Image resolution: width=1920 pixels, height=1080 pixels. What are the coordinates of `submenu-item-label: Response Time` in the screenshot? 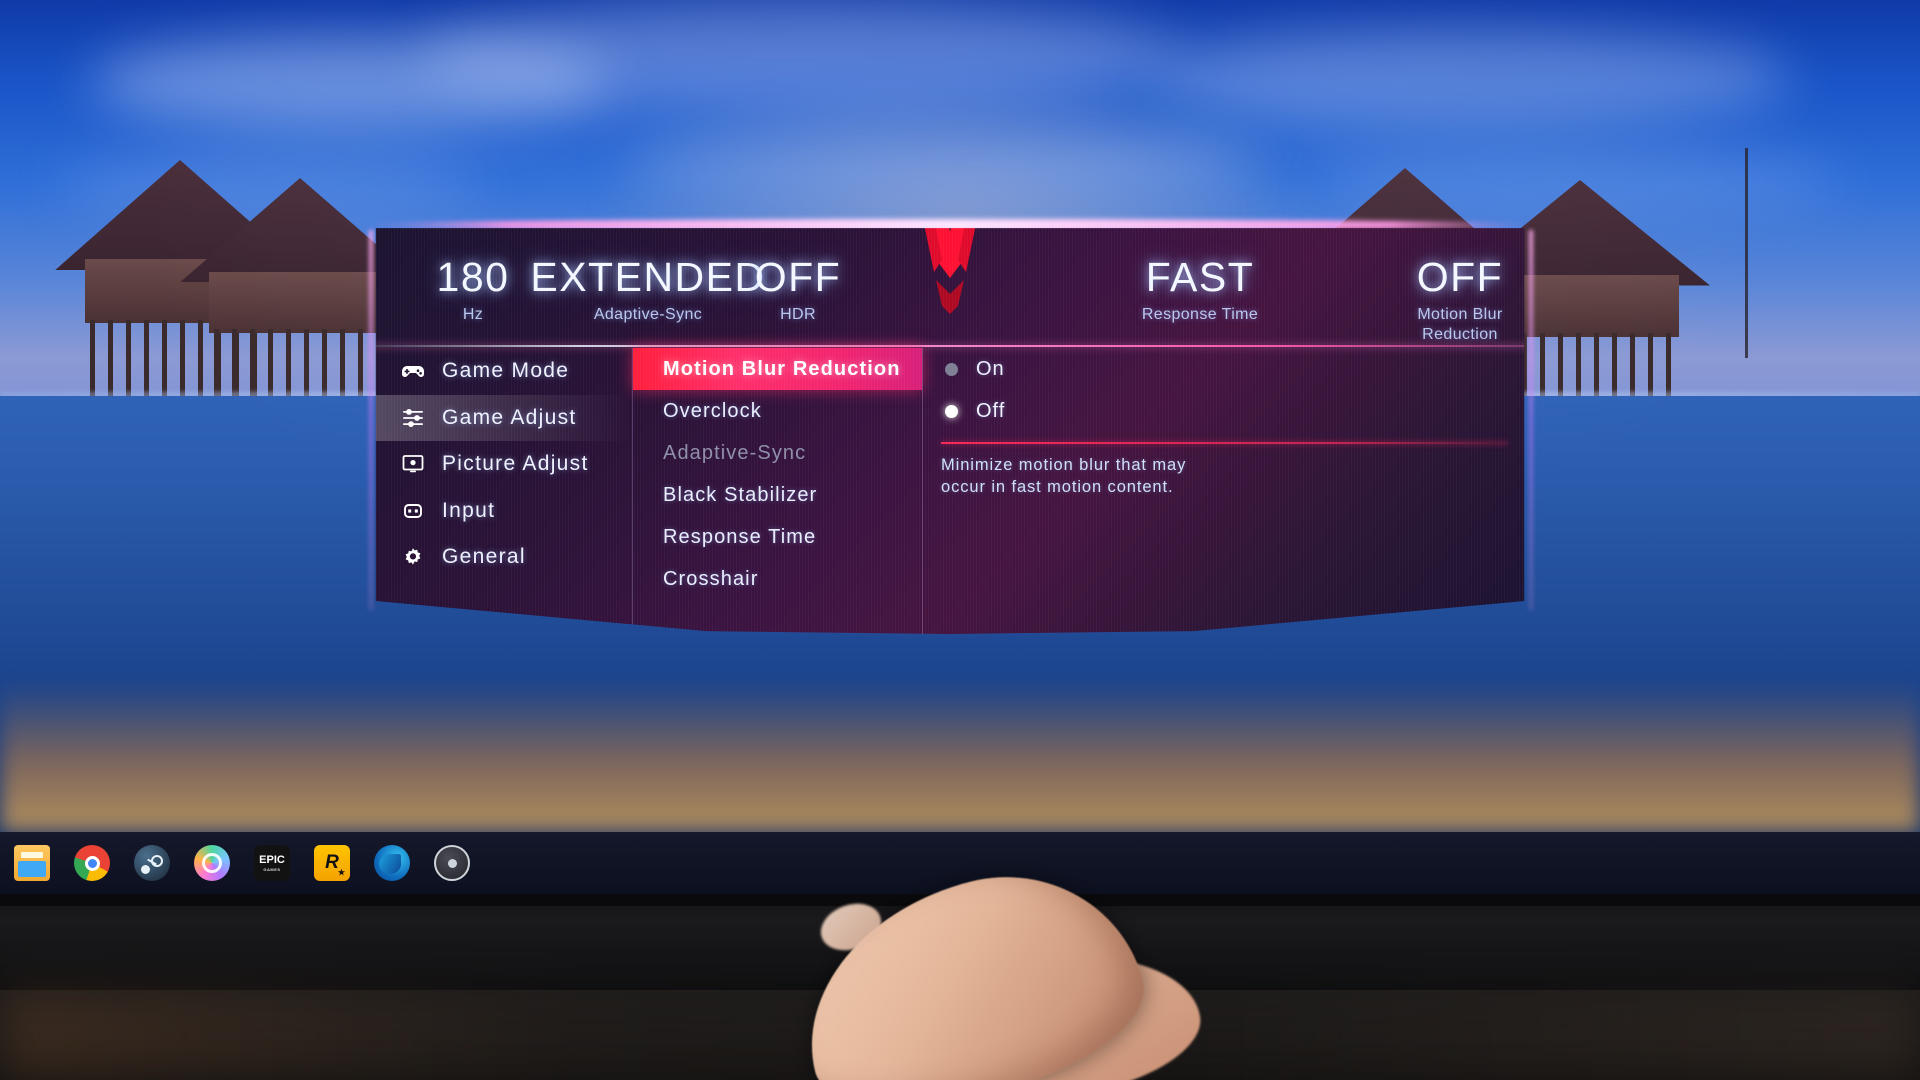 It's located at (740, 536).